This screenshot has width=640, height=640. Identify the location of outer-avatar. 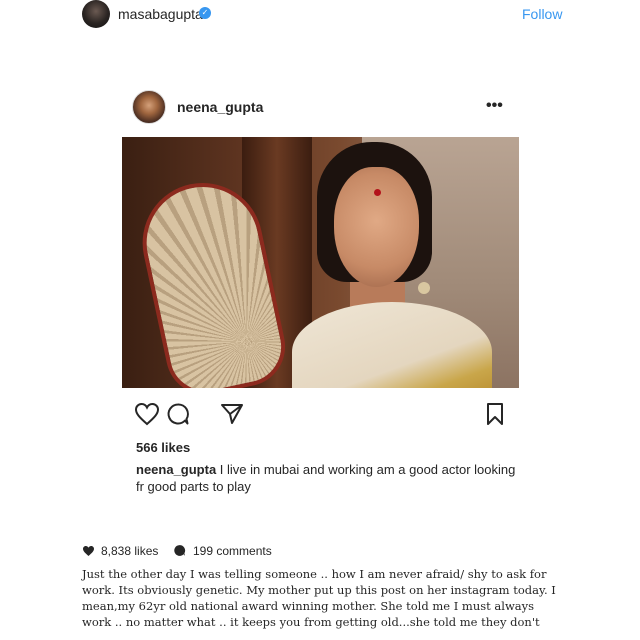
(96, 14).